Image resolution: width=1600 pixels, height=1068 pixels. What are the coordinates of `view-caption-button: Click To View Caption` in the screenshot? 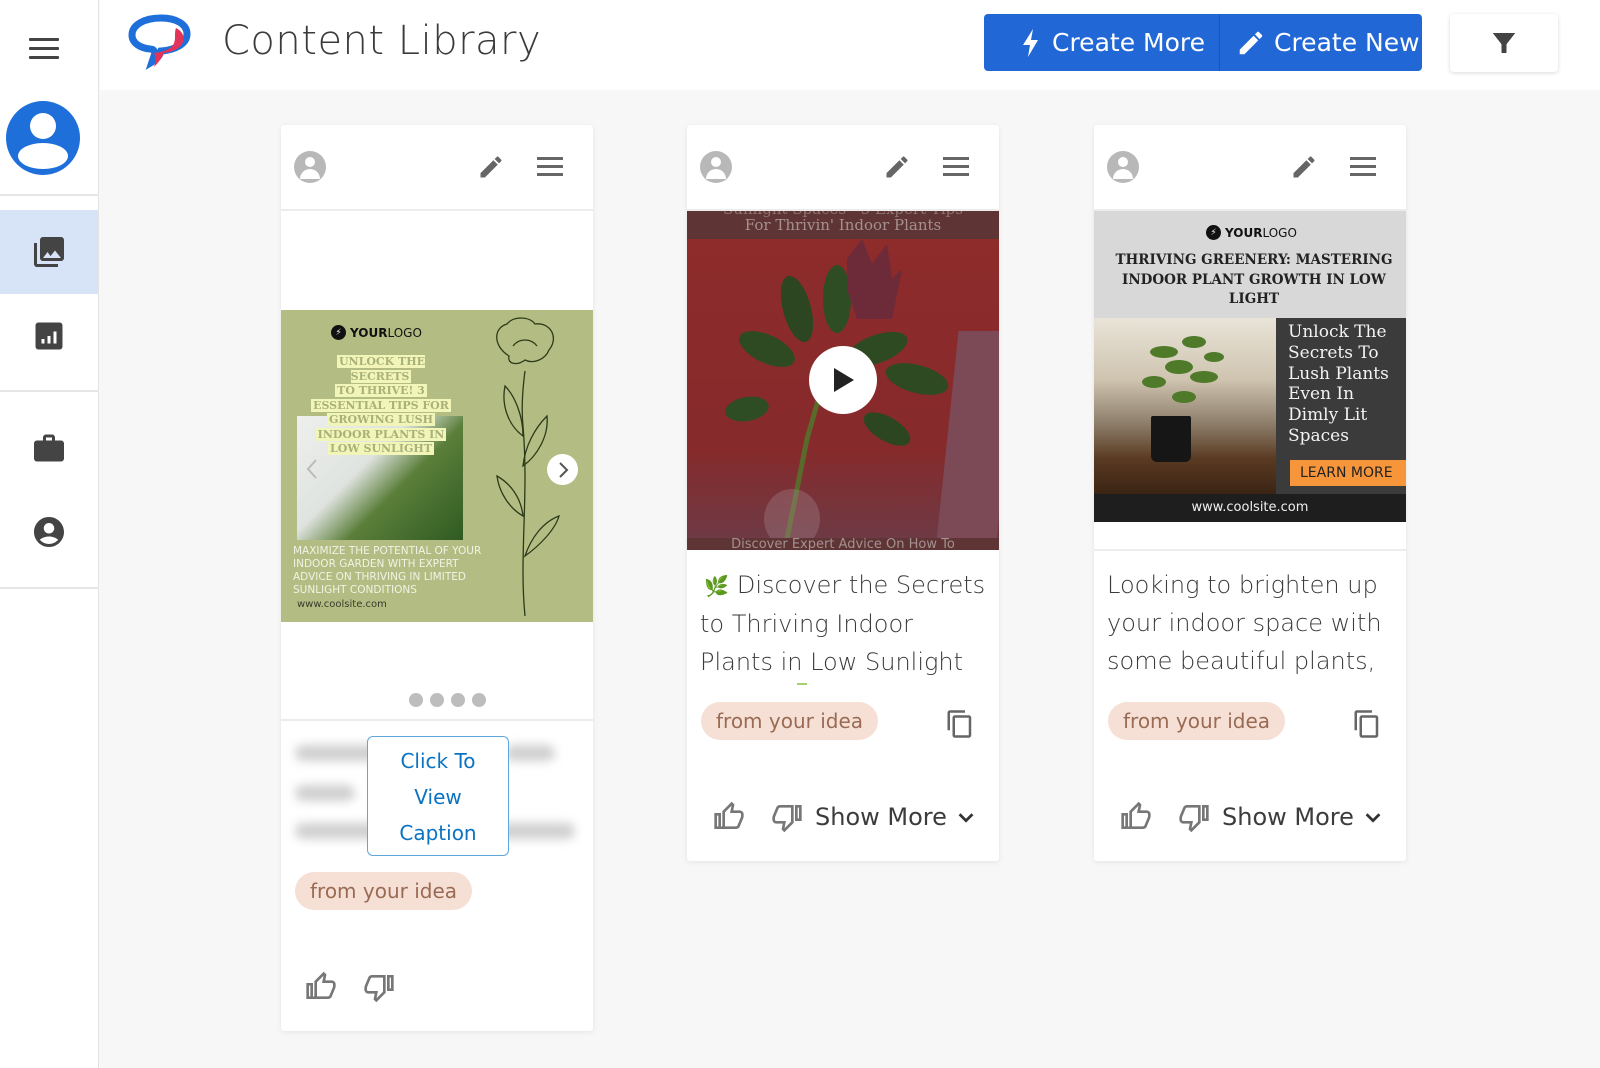 It's located at (438, 796).